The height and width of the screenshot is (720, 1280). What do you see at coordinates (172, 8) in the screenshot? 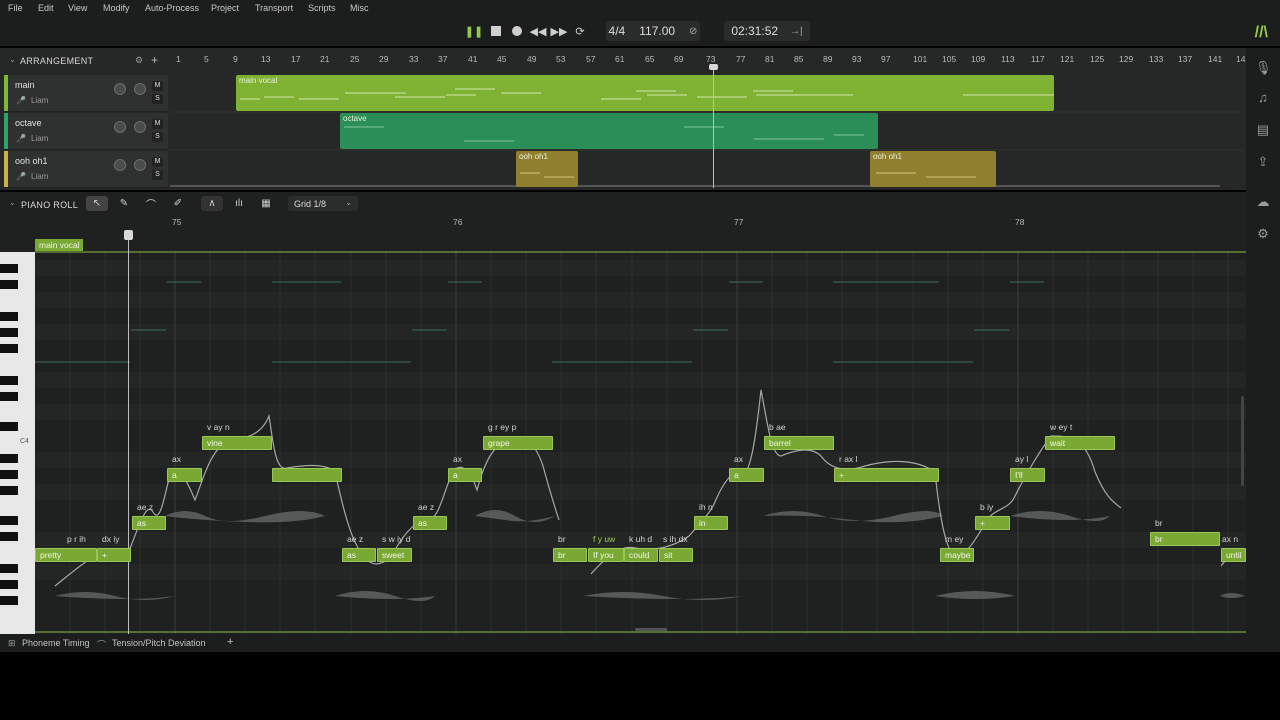
I see `menu-auto-process: Auto-Process` at bounding box center [172, 8].